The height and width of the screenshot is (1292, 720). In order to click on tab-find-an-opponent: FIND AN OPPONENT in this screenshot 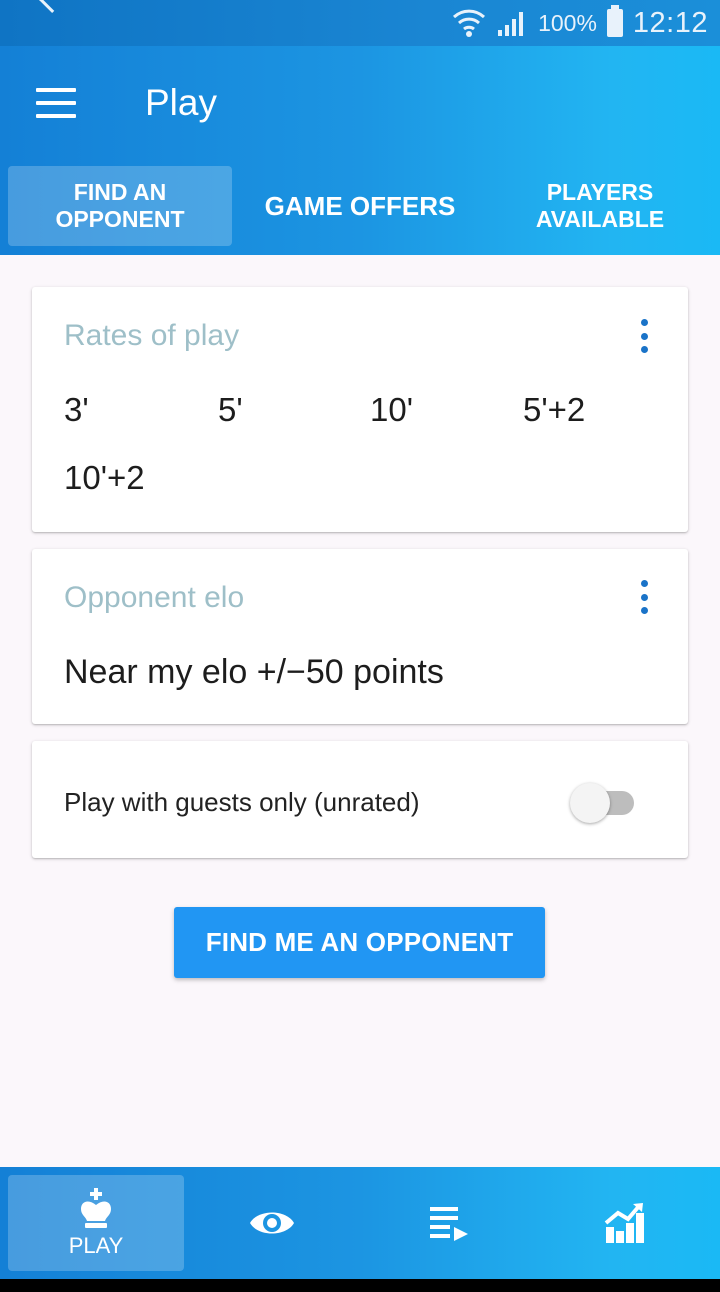, I will do `click(120, 206)`.